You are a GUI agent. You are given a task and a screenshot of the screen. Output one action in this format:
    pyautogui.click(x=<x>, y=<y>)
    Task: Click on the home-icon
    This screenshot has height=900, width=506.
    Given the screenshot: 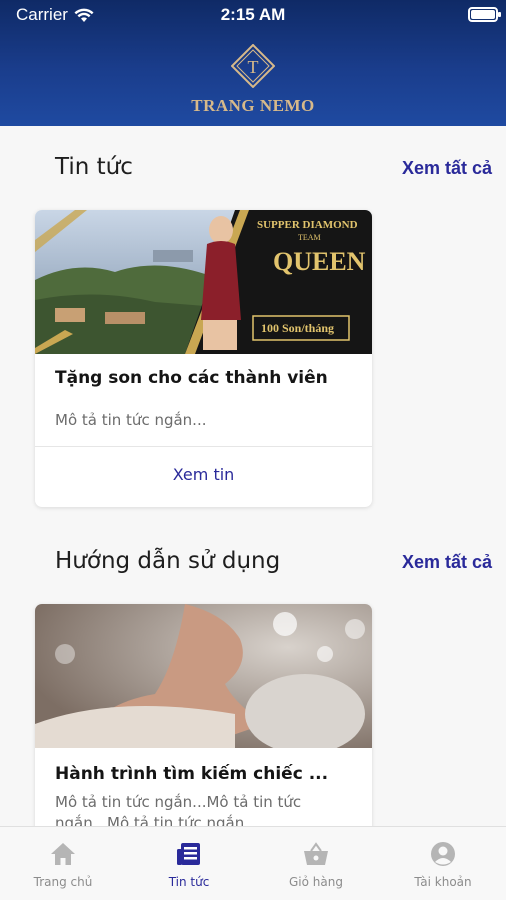 What is the action you would take?
    pyautogui.click(x=63, y=854)
    